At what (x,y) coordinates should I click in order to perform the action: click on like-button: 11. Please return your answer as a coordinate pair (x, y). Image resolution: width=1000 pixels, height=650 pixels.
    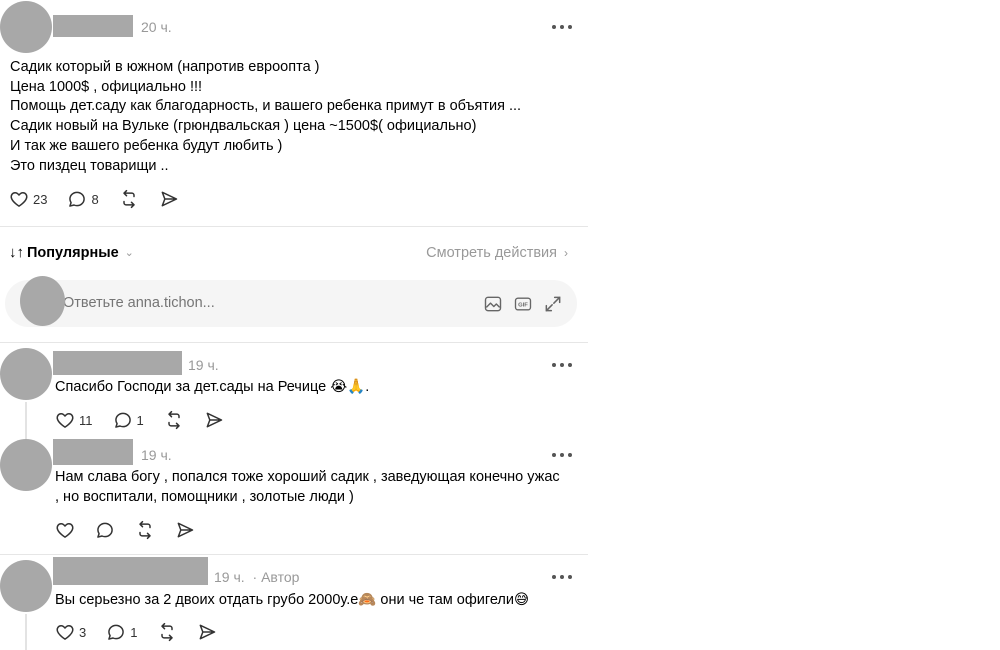
    Looking at the image, I should click on (74, 420).